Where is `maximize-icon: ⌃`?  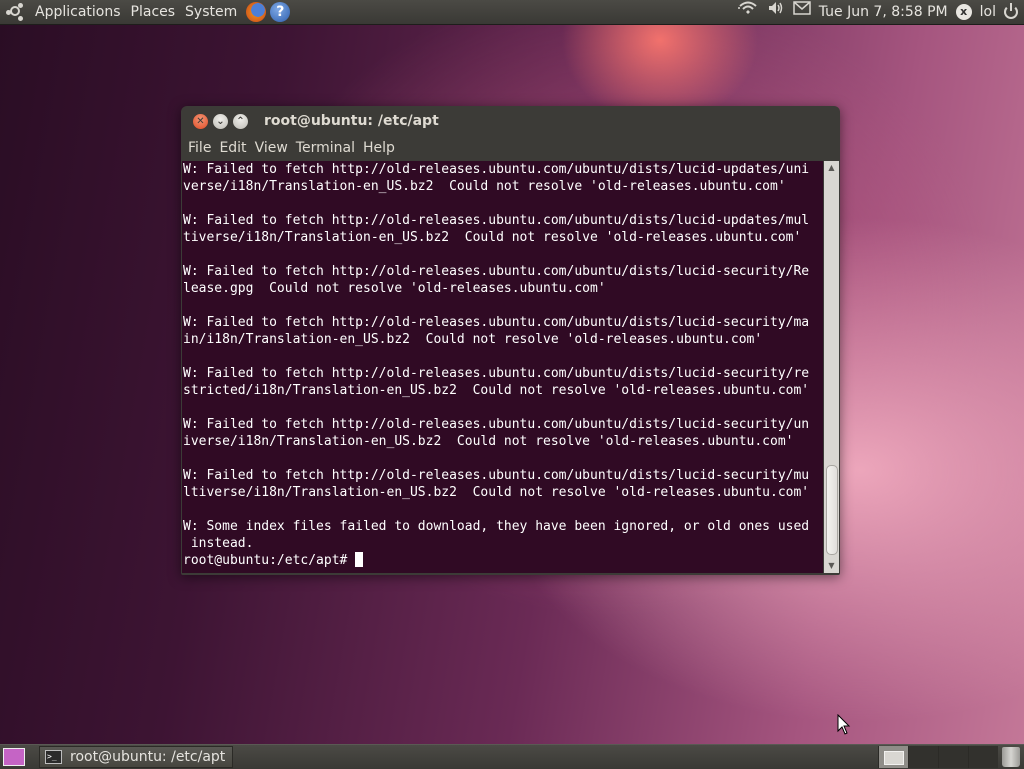
maximize-icon: ⌃ is located at coordinates (240, 121).